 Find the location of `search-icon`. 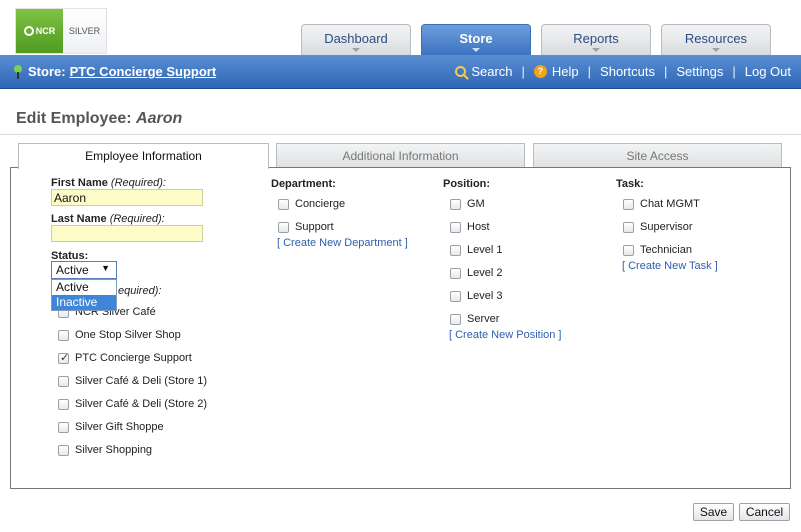

search-icon is located at coordinates (461, 71).